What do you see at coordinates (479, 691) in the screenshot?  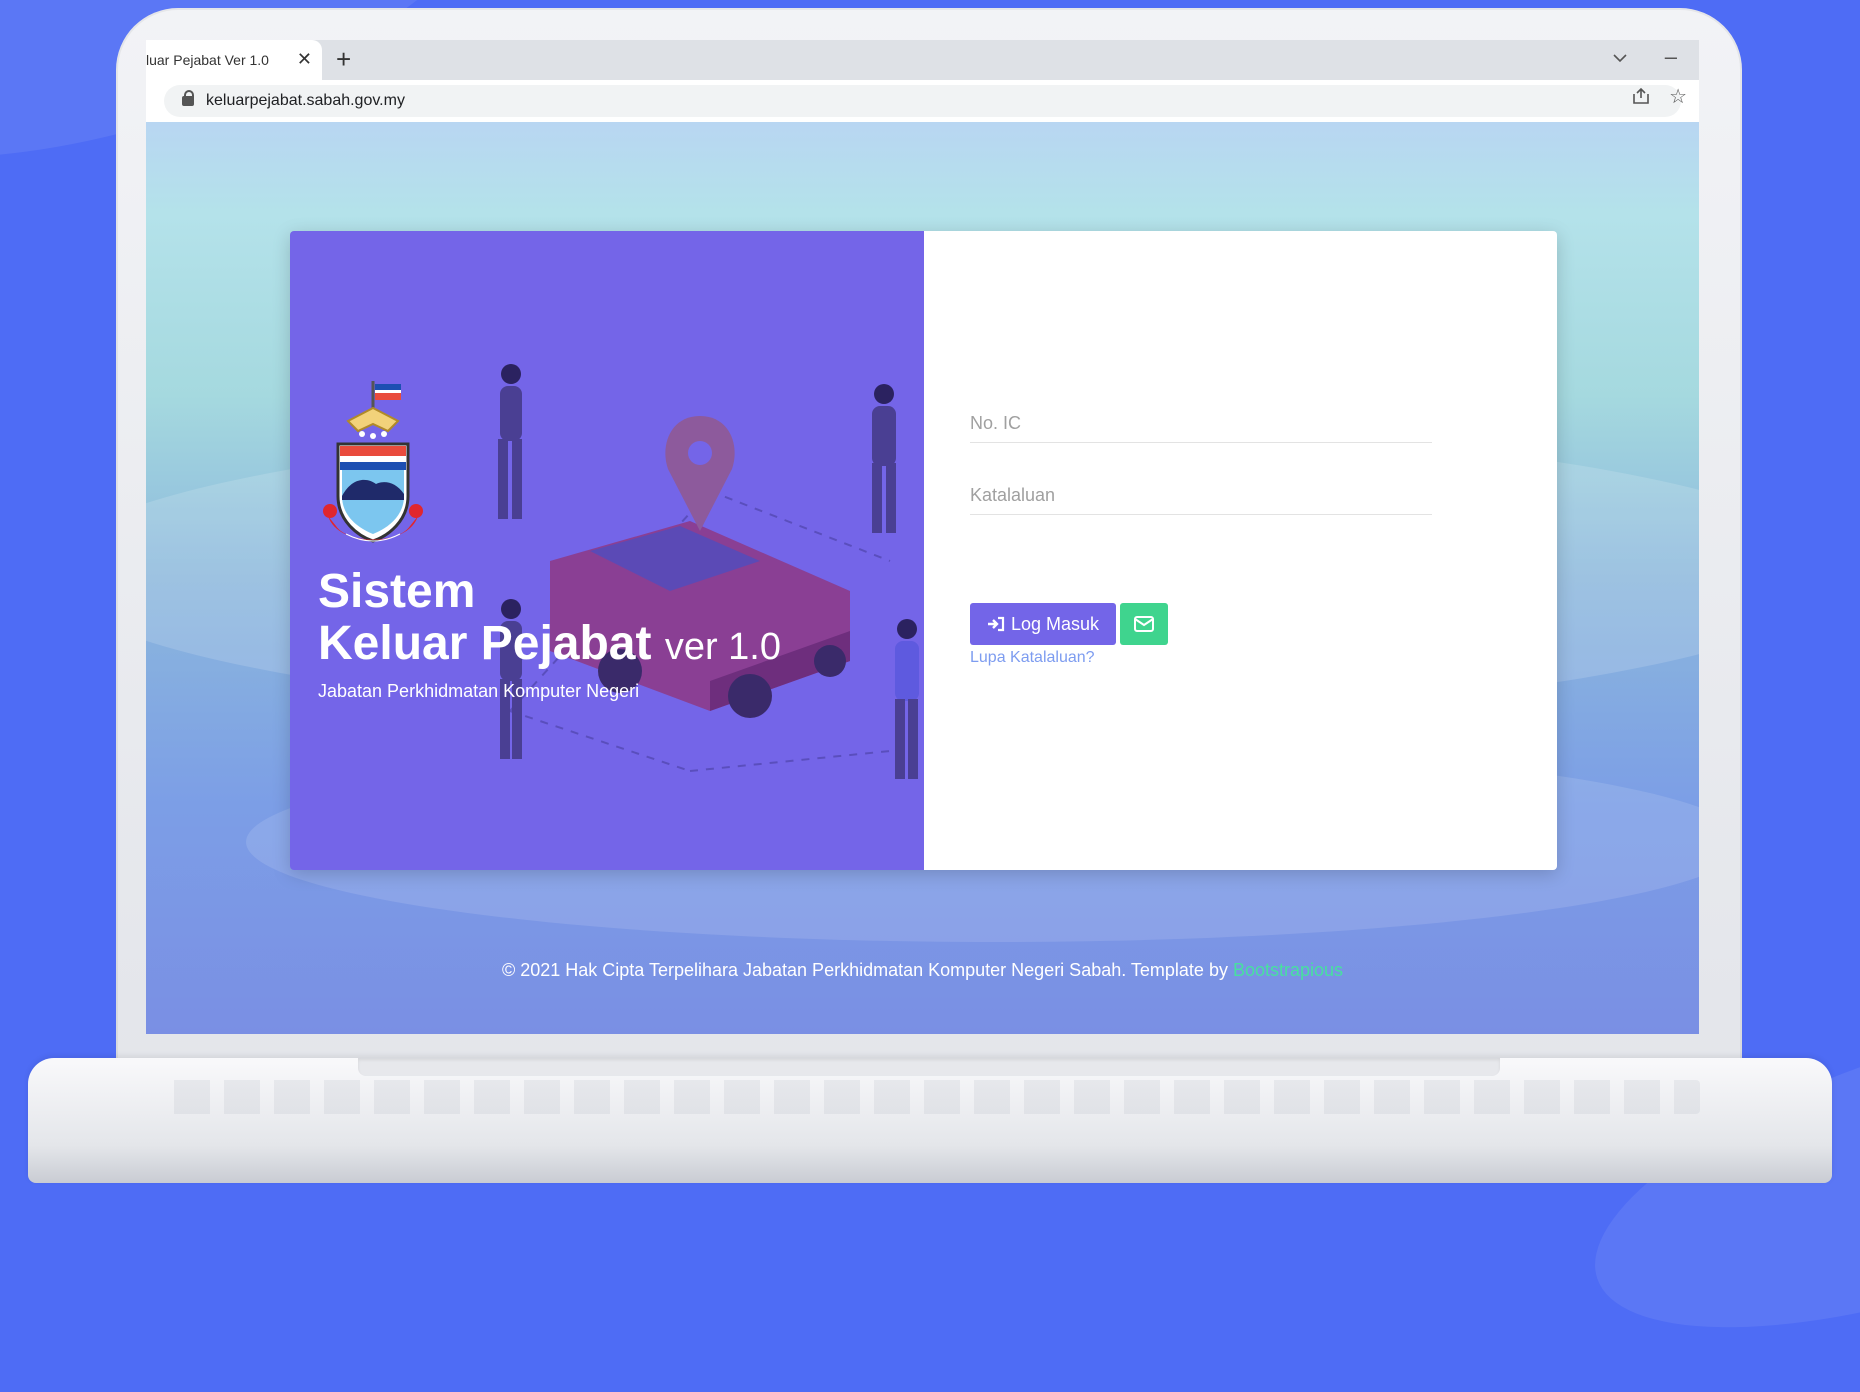 I see `app-subtitle: Jabatan Perkhidmatan Komputer Negeri` at bounding box center [479, 691].